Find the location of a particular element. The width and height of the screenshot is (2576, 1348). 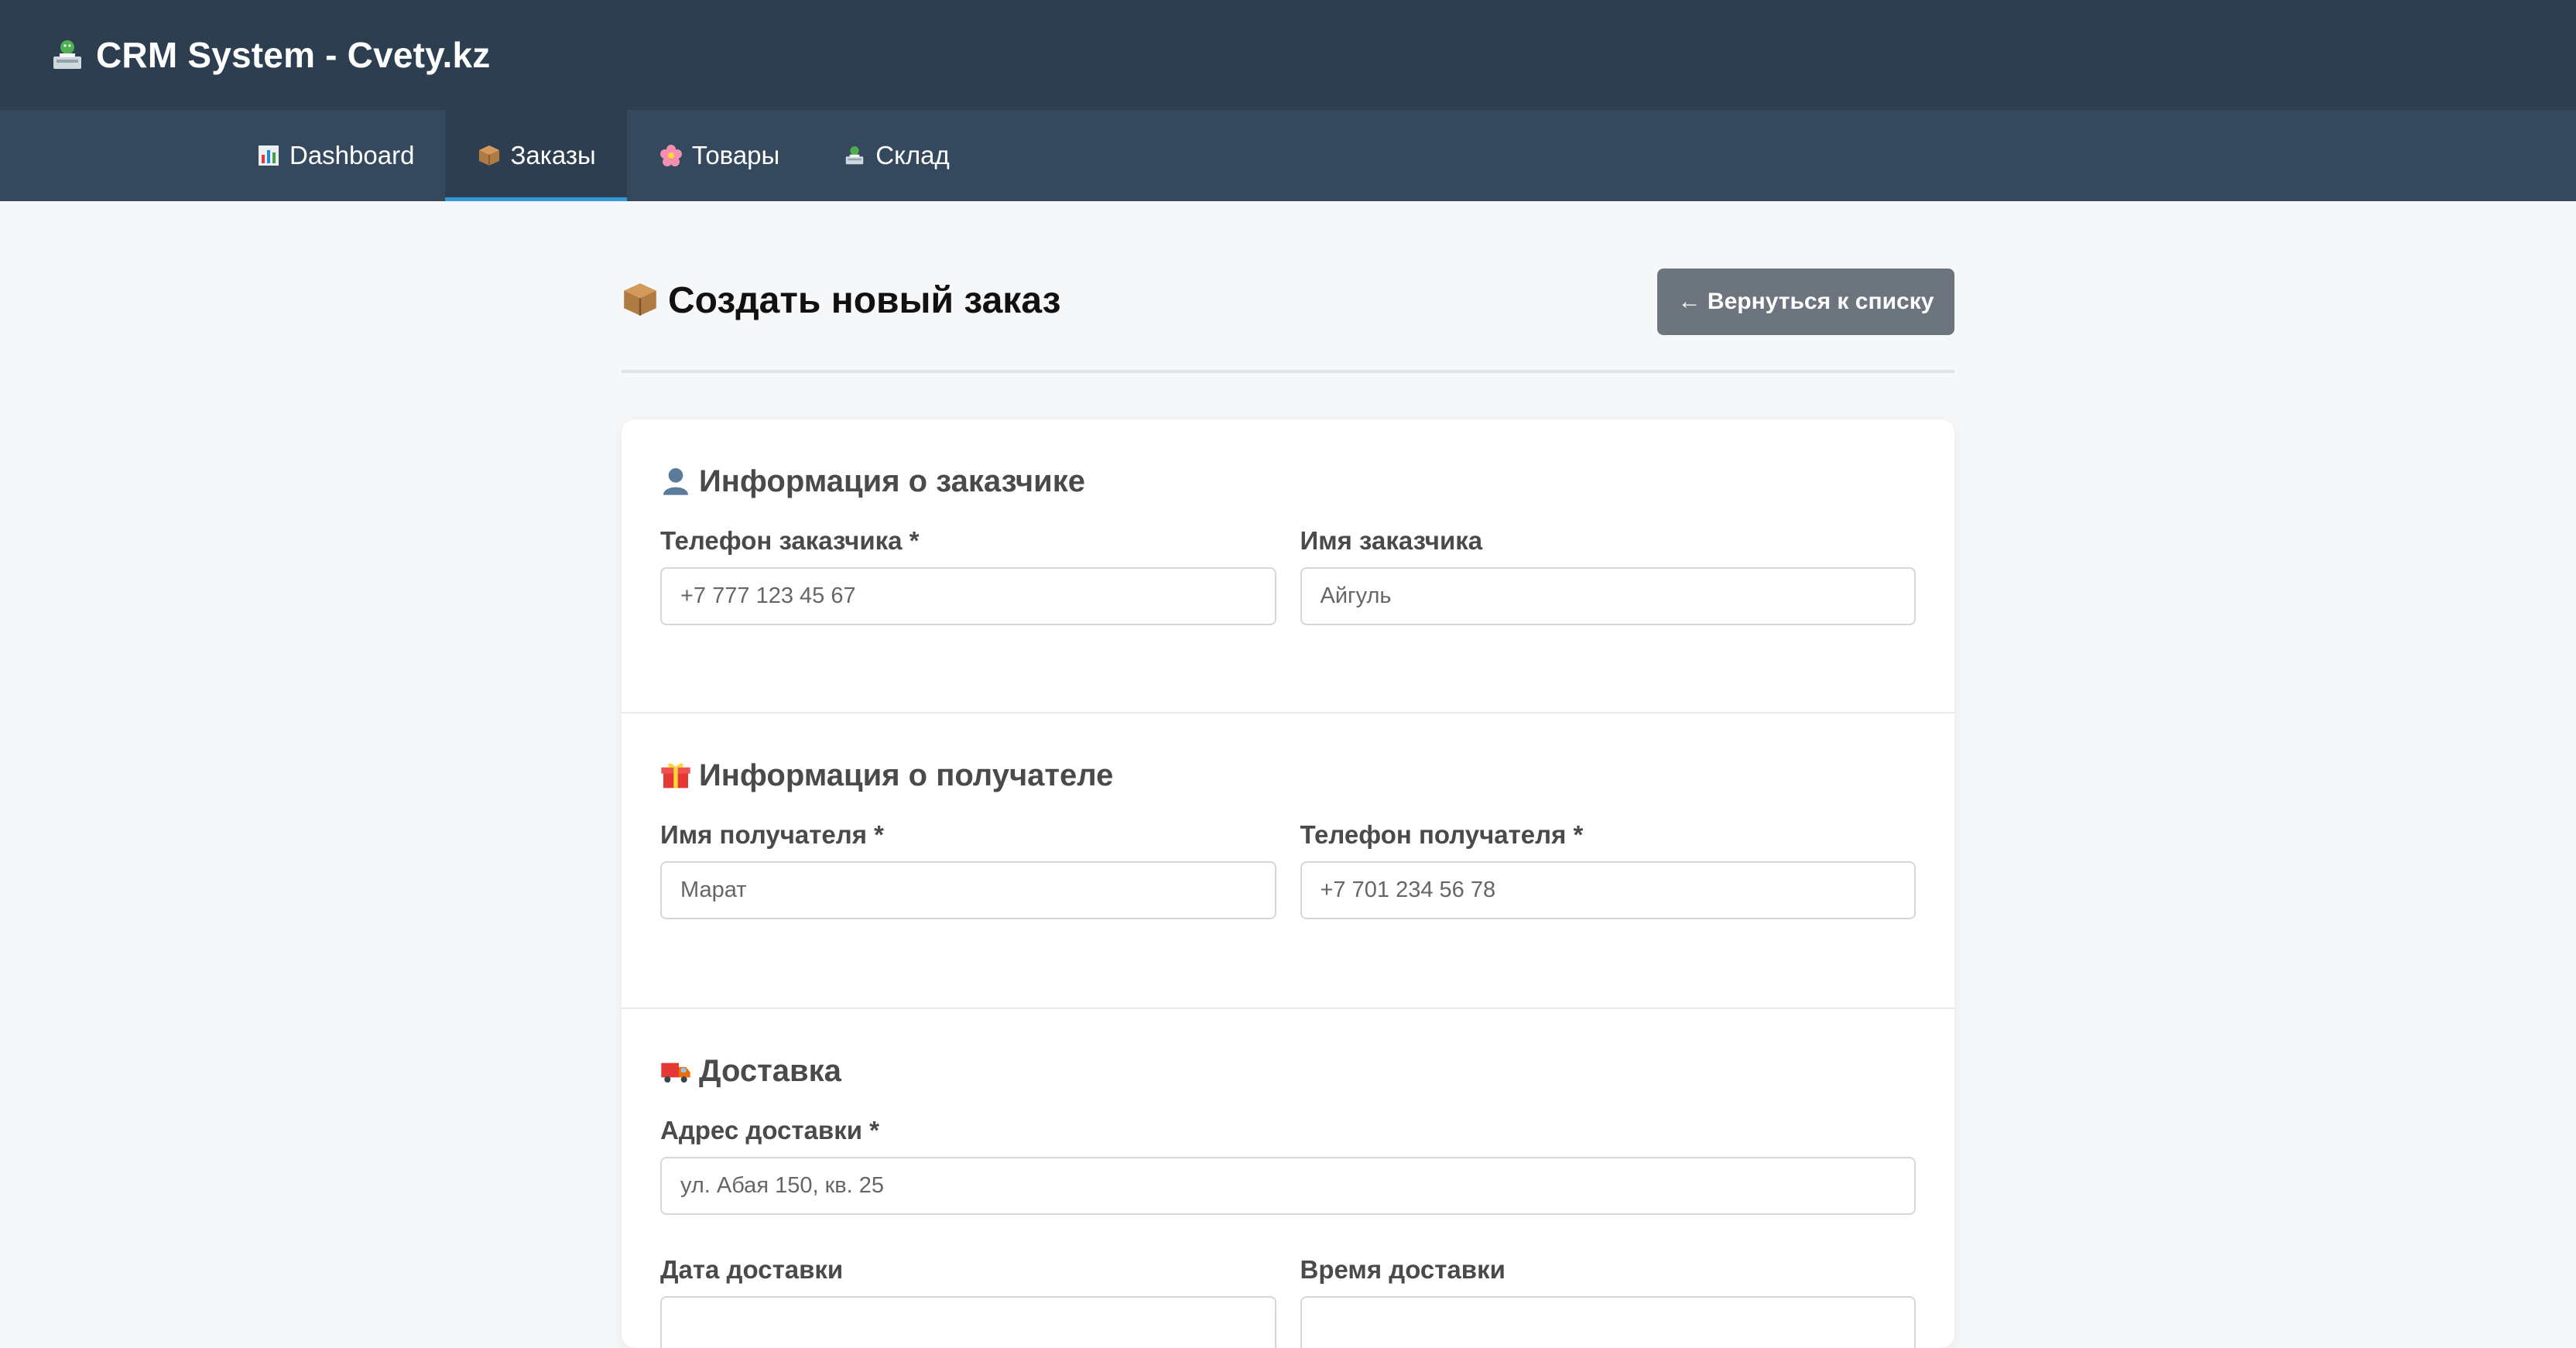

customer-phone-label: Телефон заказчика * is located at coordinates (790, 540).